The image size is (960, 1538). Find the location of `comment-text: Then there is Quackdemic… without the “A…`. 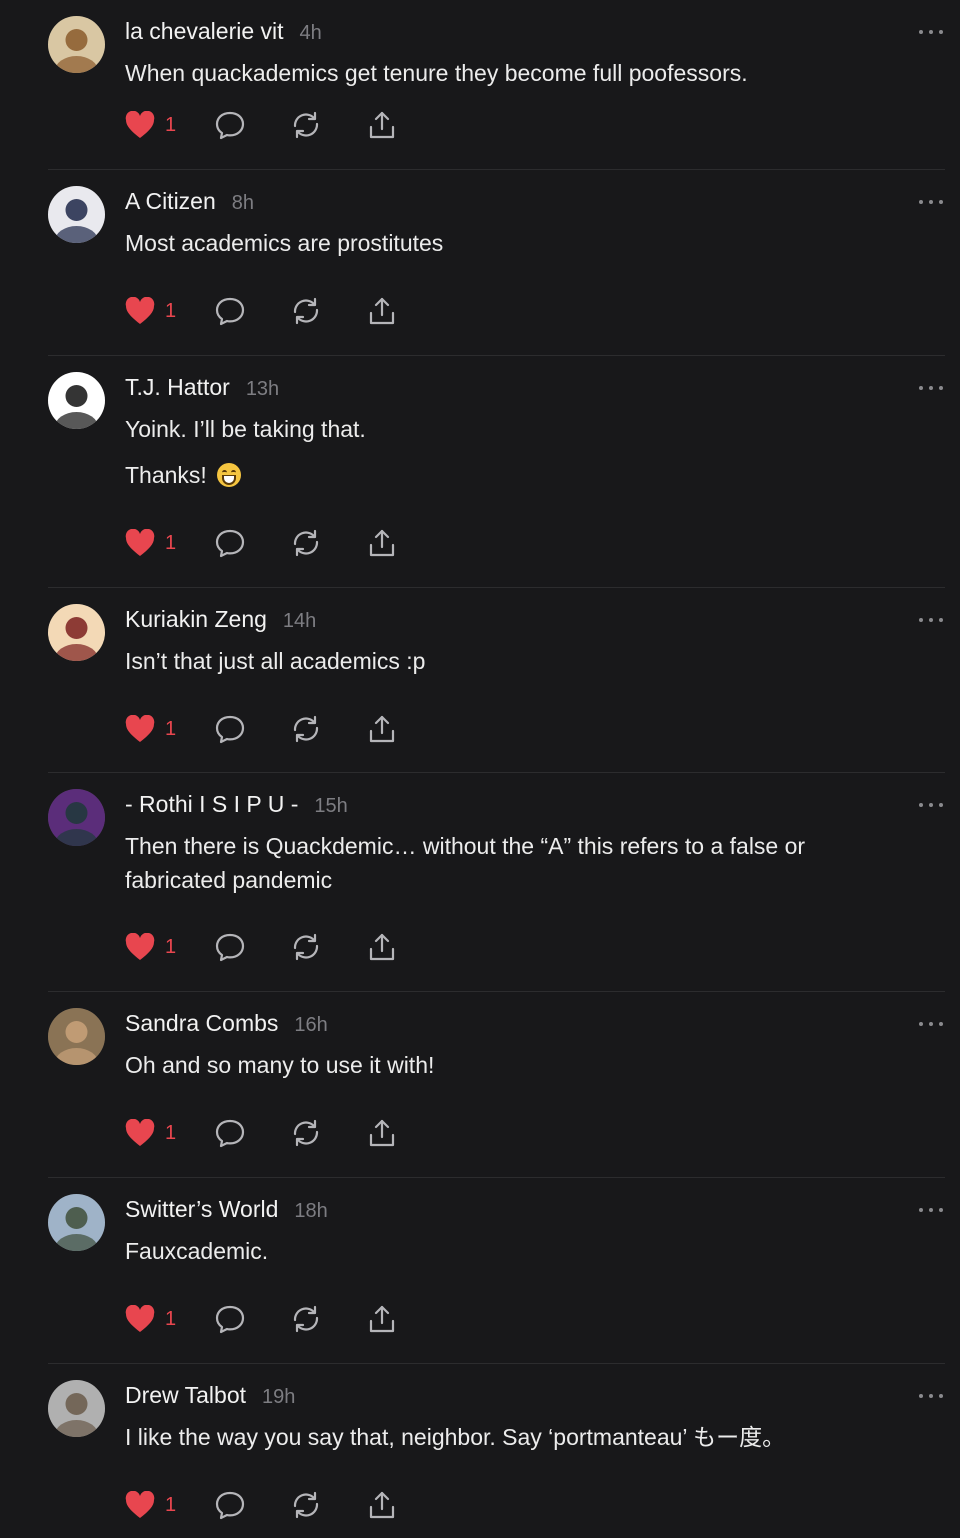

comment-text: Then there is Quackdemic… without the “A… is located at coordinates (490, 863).